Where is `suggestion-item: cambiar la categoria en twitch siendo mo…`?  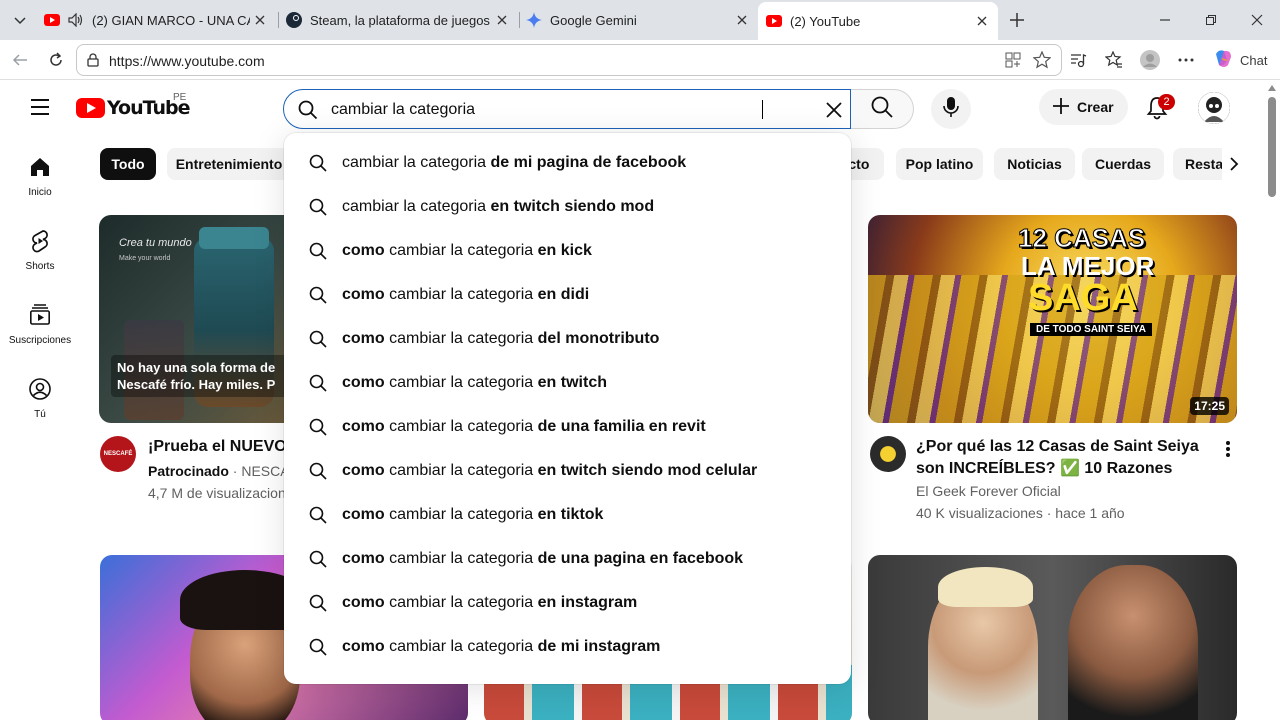 suggestion-item: cambiar la categoria en twitch siendo mo… is located at coordinates (567, 207).